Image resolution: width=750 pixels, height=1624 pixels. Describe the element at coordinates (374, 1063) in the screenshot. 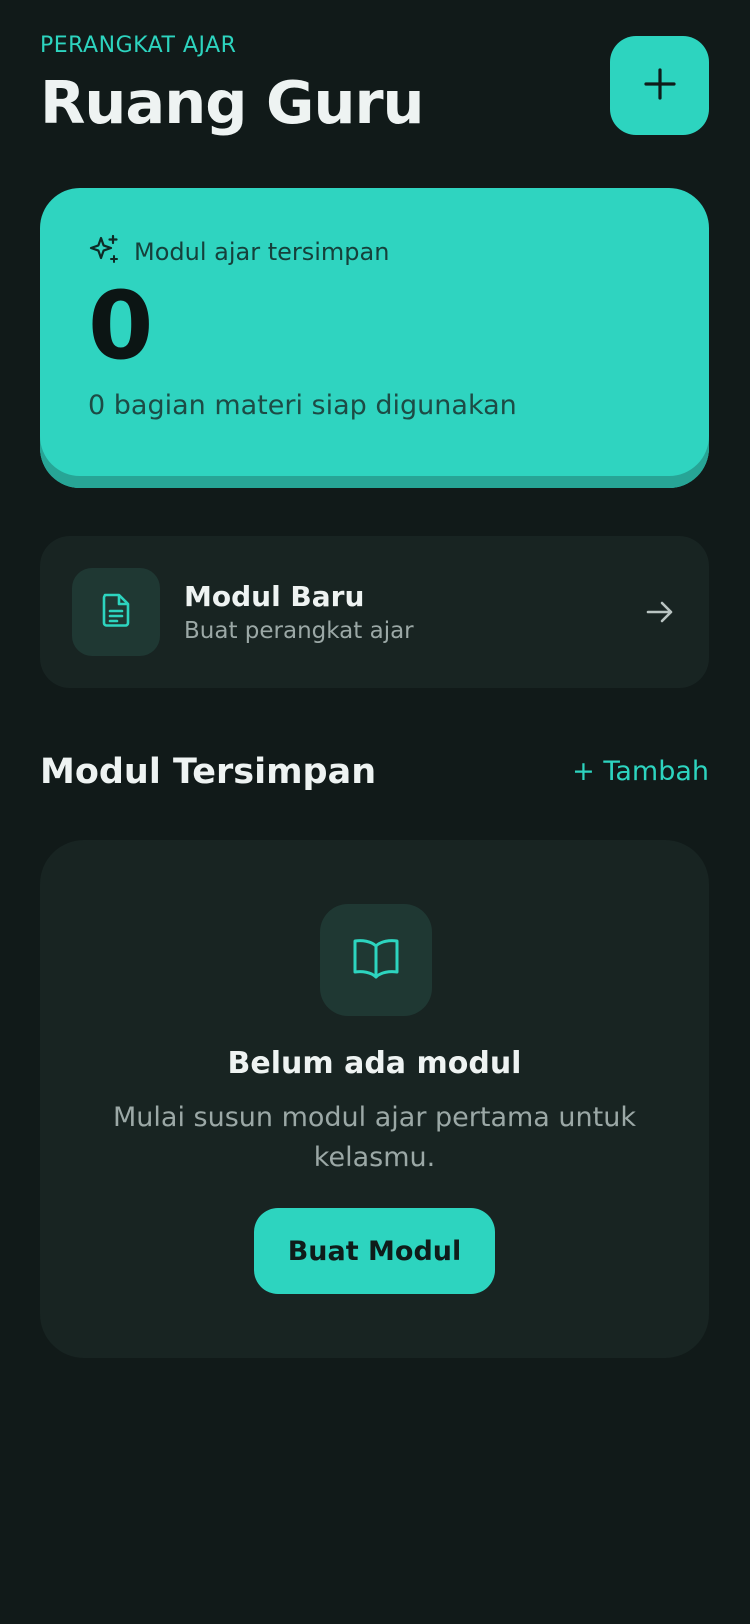

I see `empty-state-title: Belum ada modul` at that location.